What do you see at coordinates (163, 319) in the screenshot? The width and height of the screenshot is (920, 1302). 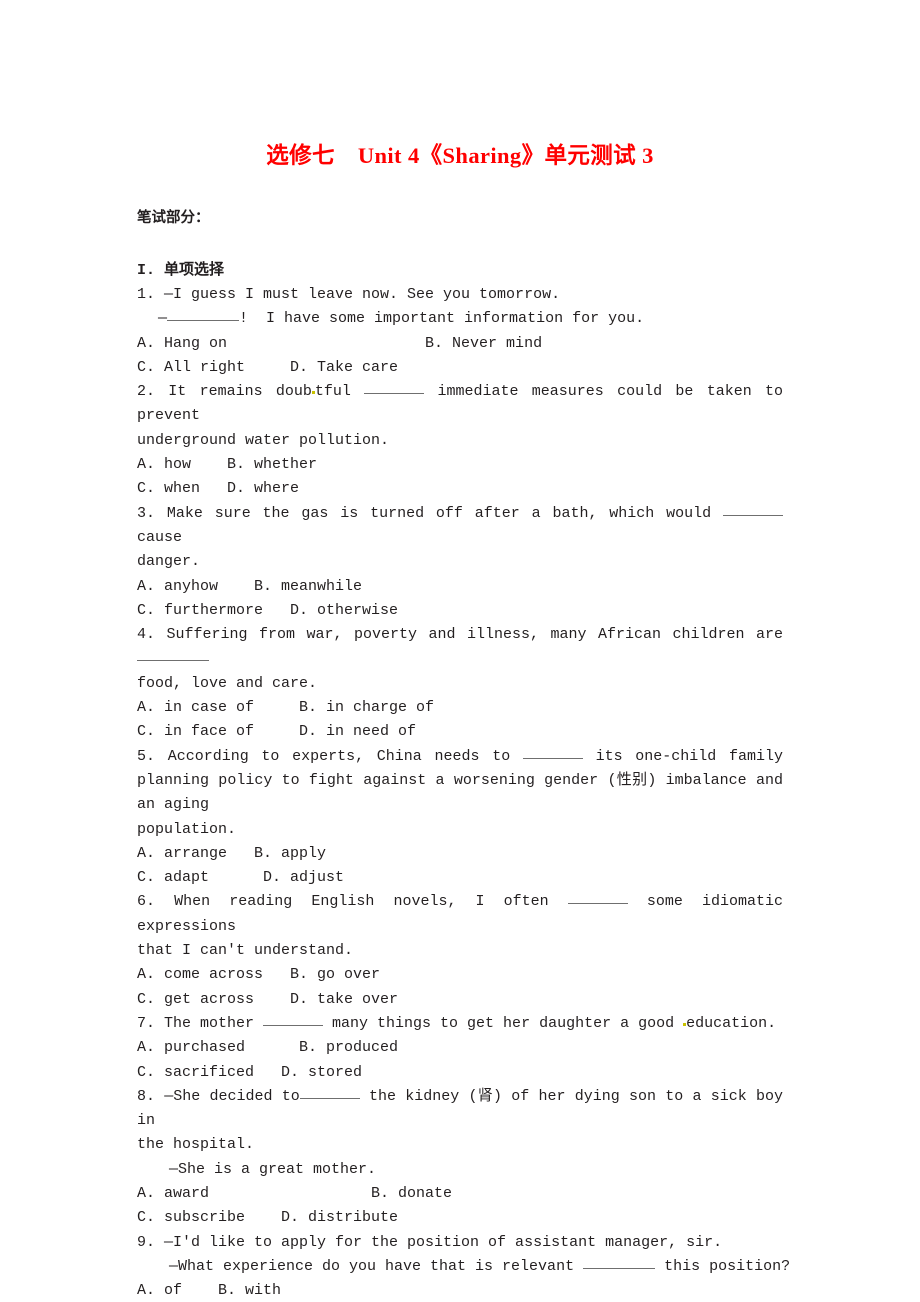 I see `dash-marker: —` at bounding box center [163, 319].